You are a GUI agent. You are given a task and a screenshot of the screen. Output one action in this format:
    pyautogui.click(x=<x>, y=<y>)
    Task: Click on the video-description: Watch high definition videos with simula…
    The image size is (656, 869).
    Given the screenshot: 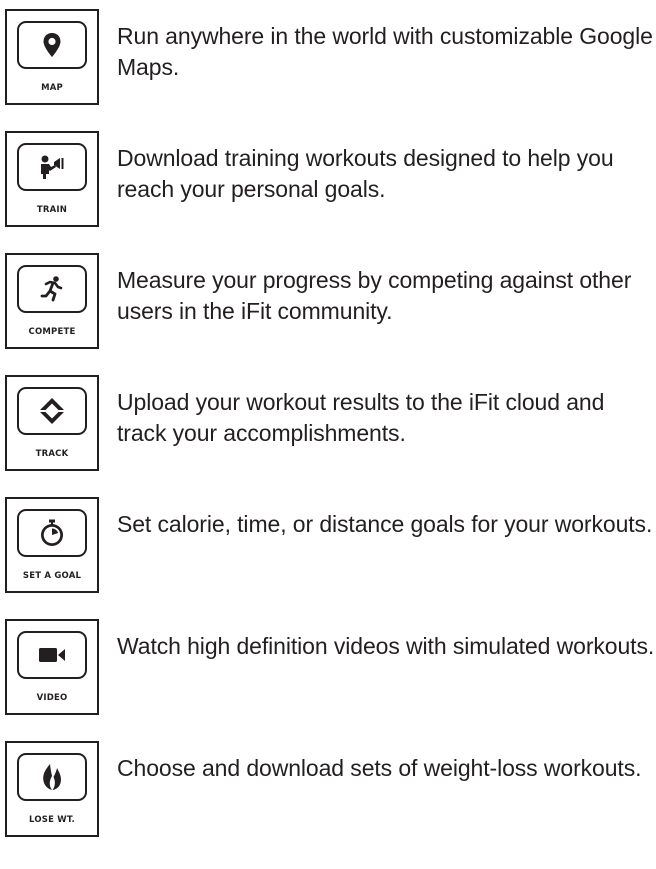 What is the action you would take?
    pyautogui.click(x=386, y=646)
    